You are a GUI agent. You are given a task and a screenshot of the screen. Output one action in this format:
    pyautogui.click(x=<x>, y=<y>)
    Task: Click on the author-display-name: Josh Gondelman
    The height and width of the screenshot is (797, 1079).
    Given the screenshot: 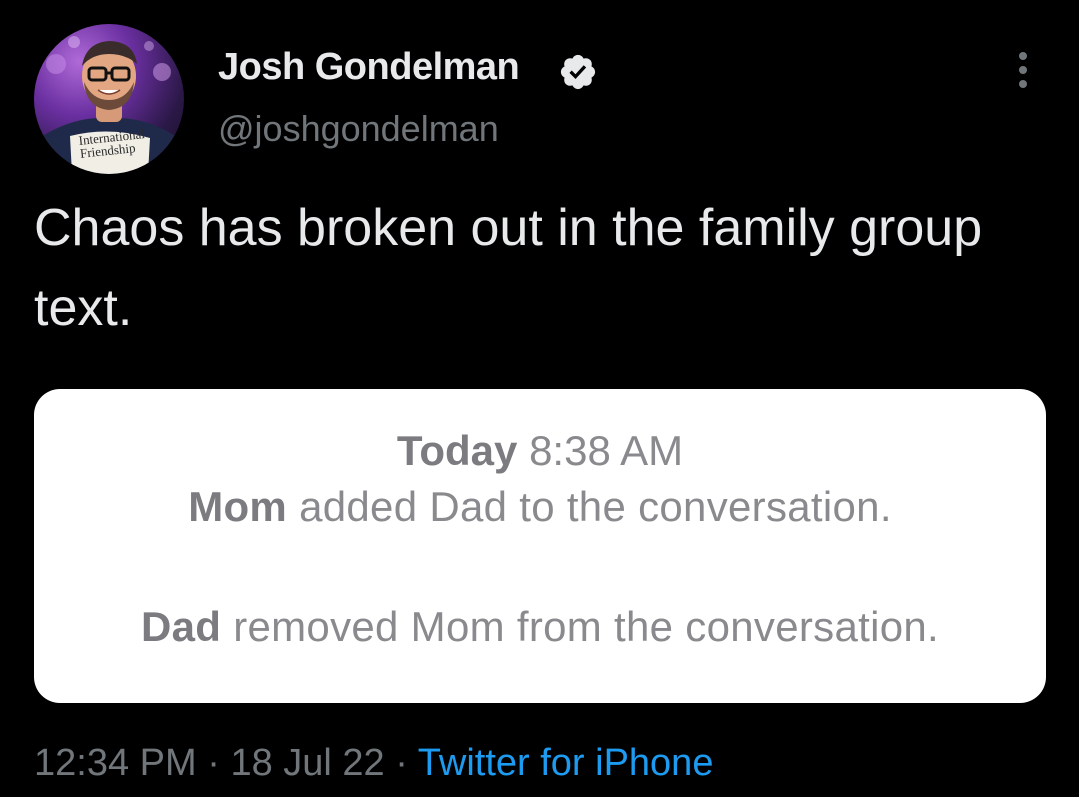 What is the action you would take?
    pyautogui.click(x=369, y=67)
    